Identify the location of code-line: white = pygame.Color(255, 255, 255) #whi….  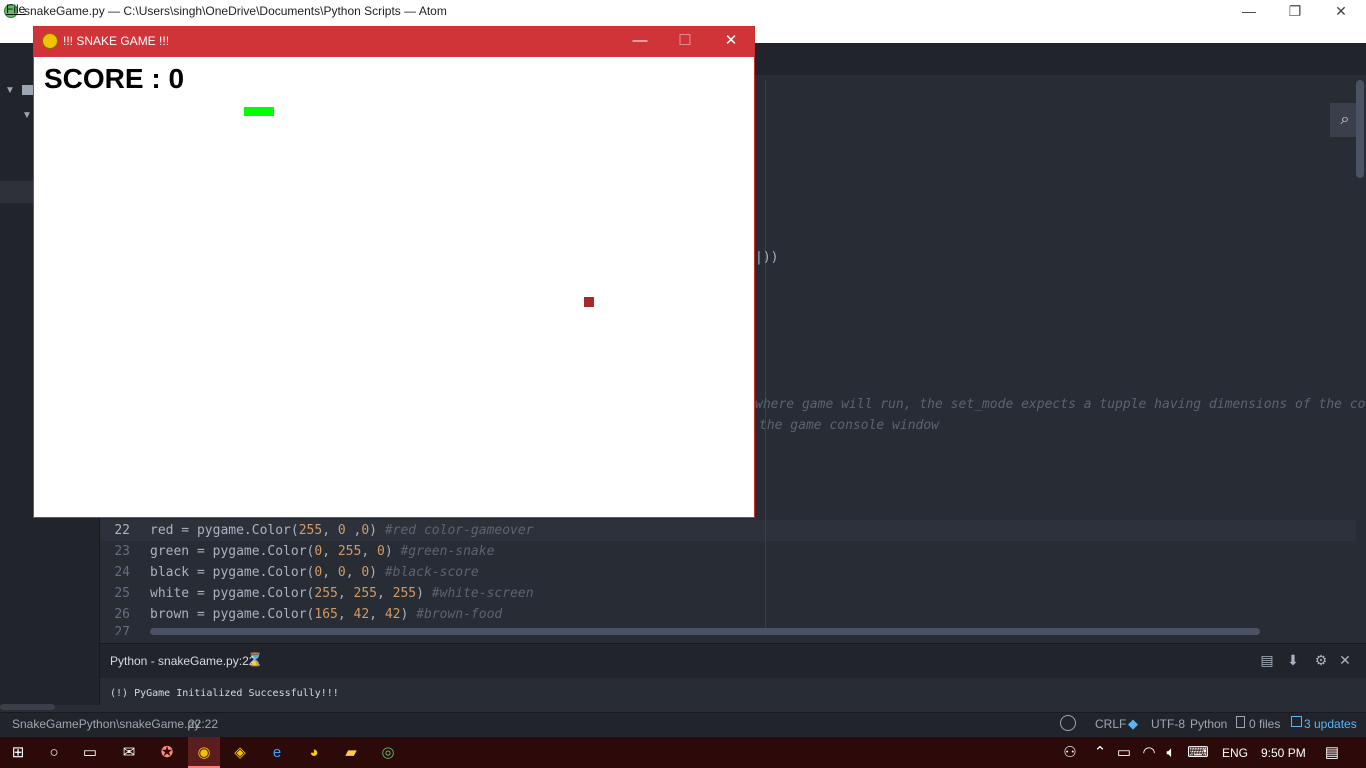
(342, 593).